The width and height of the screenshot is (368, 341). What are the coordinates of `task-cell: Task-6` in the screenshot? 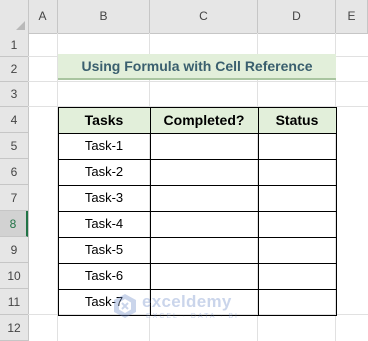 It's located at (104, 276).